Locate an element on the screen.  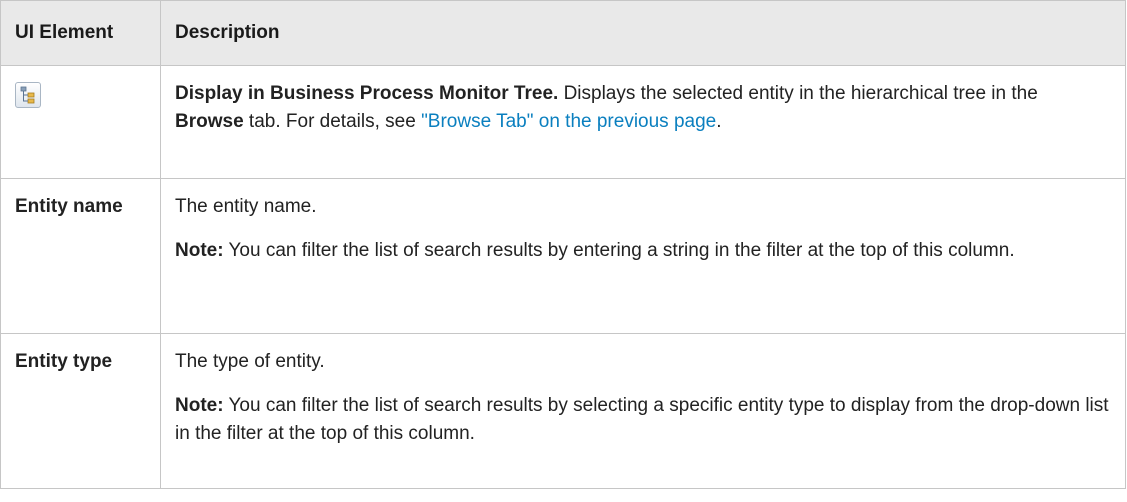
header-ui-element: UI Element is located at coordinates (80, 33).